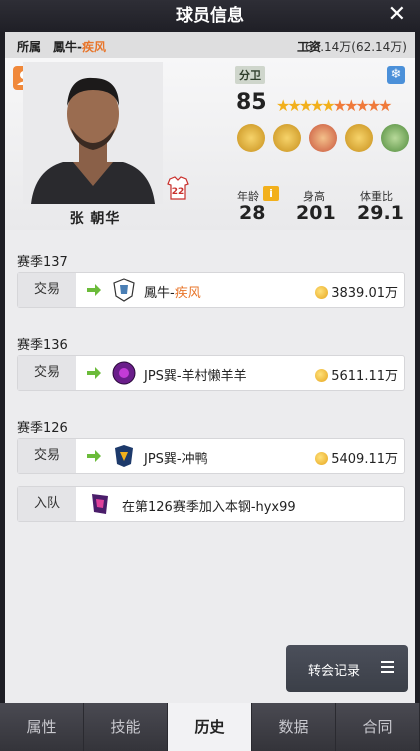  I want to click on snowflake-icon: ❄, so click(396, 75).